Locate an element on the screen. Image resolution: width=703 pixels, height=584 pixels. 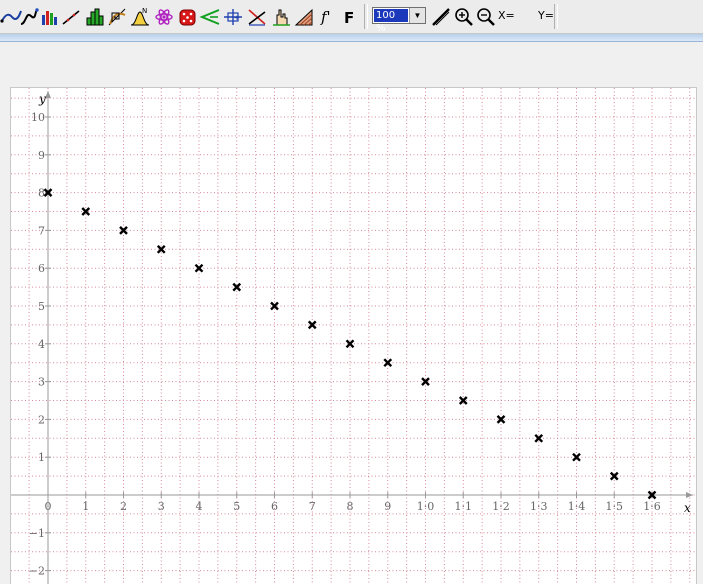
x-tick-label: 1·0 is located at coordinates (426, 506).